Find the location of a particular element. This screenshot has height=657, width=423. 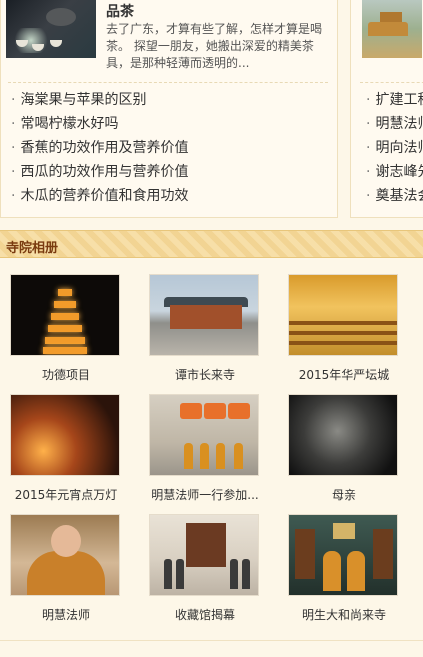

gallery-caption: 2015年元宵点万灯 is located at coordinates (66, 494).